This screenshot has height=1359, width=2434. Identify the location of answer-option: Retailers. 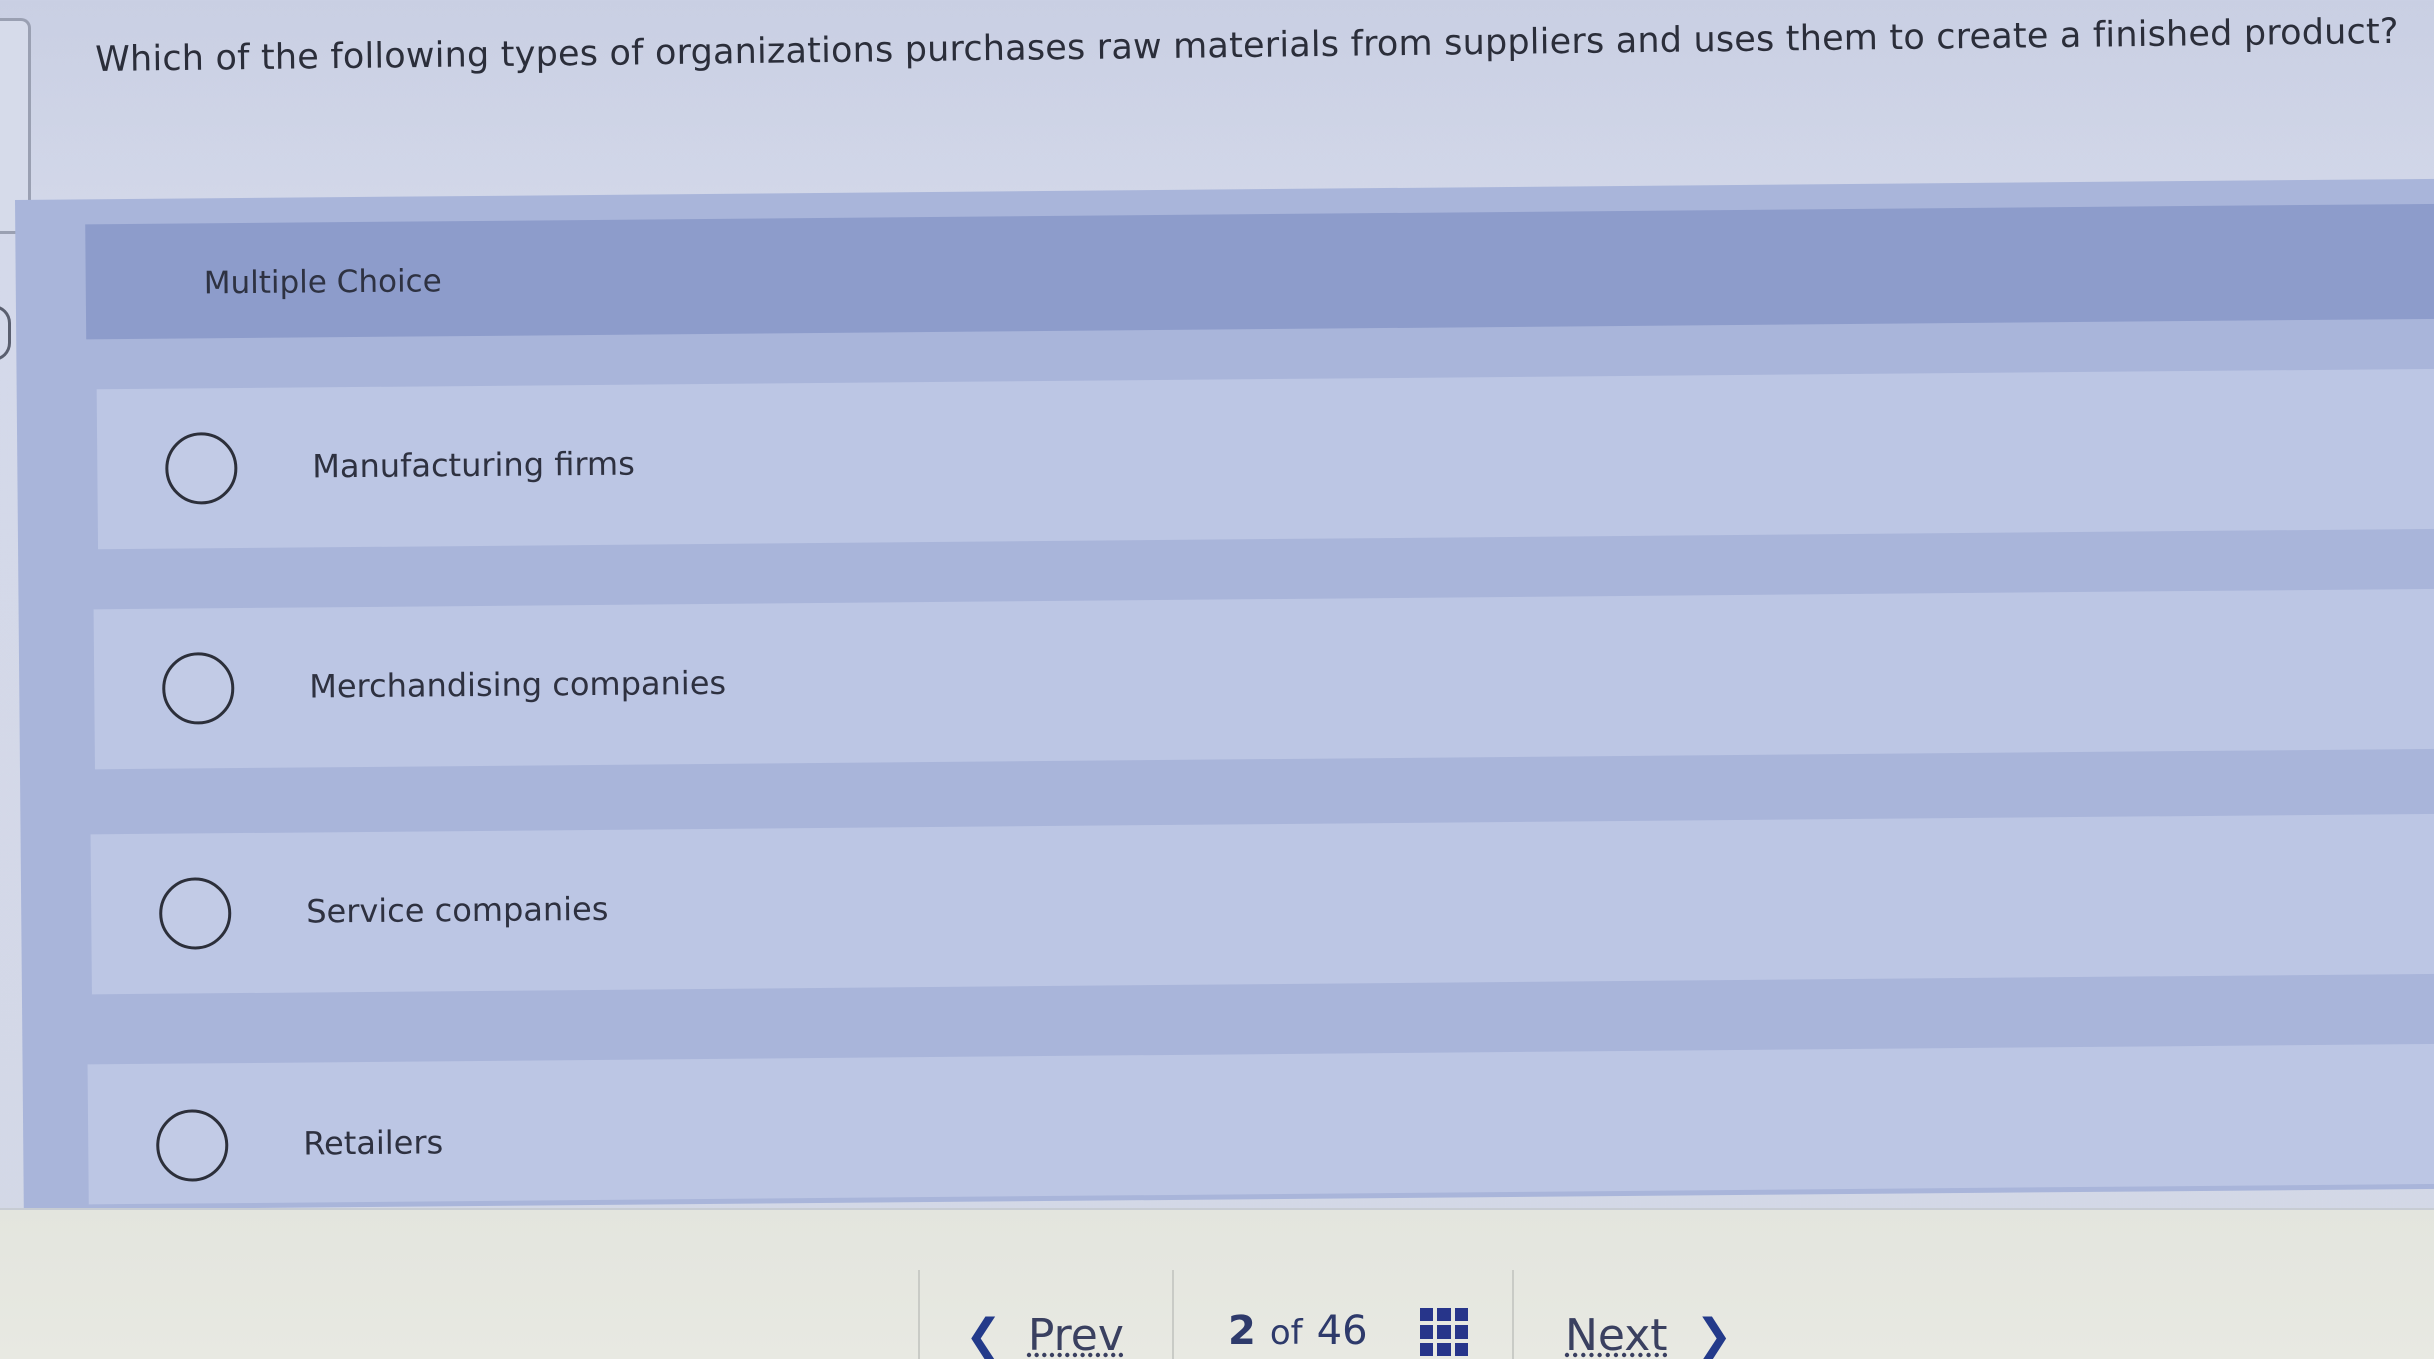
(1260, 1124).